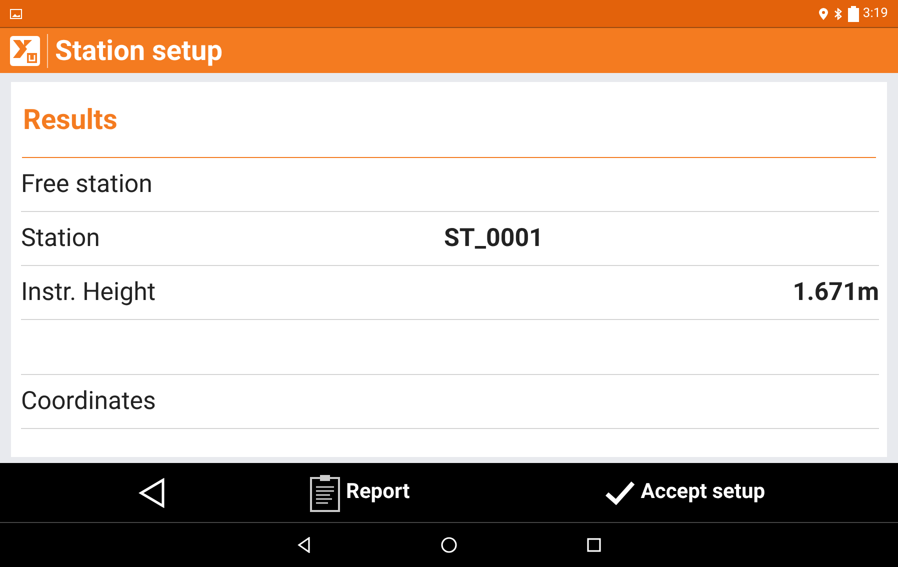 The width and height of the screenshot is (898, 567). I want to click on check-icon, so click(619, 492).